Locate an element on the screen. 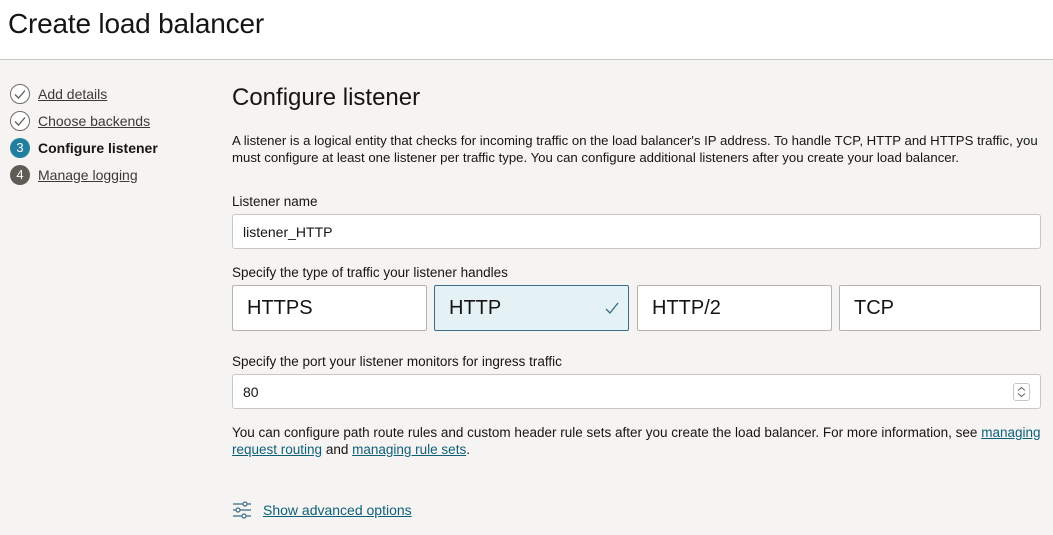 The height and width of the screenshot is (535, 1053). checkmark-icon is located at coordinates (612, 308).